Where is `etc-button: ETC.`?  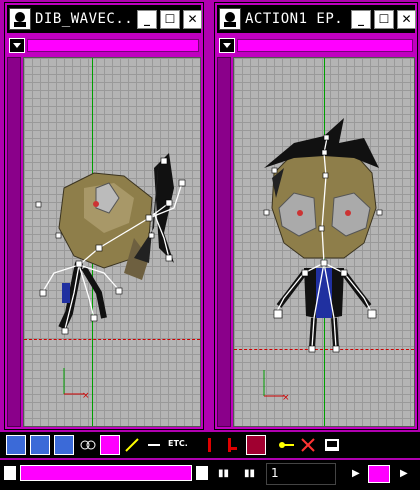 etc-button: ETC. is located at coordinates (178, 443).